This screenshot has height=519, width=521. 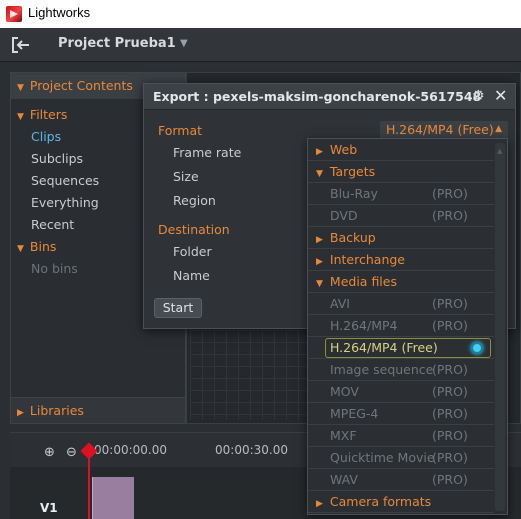 I want to click on format-item-quicktime-movie: Quicktime Movie (PRO), so click(x=401, y=458).